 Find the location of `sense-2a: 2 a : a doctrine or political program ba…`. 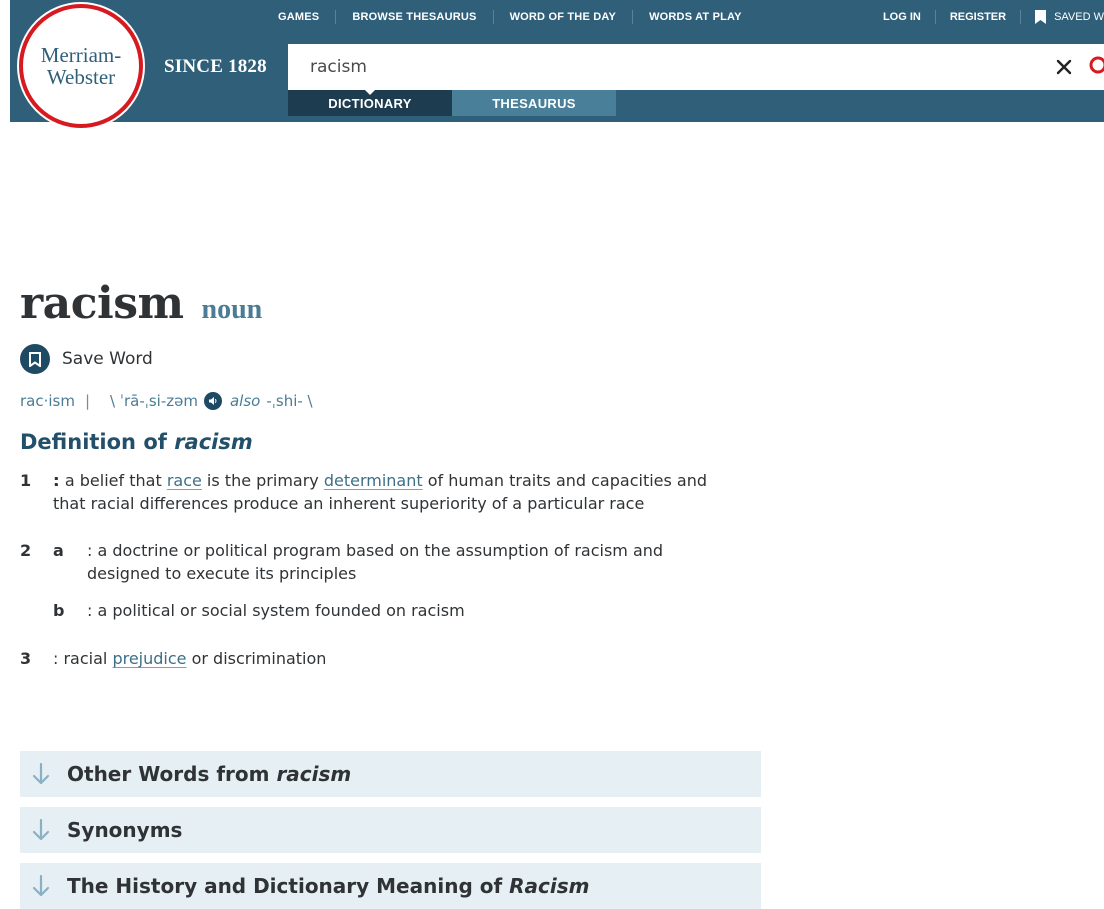

sense-2a: 2 a : a doctrine or political program ba… is located at coordinates (400, 563).